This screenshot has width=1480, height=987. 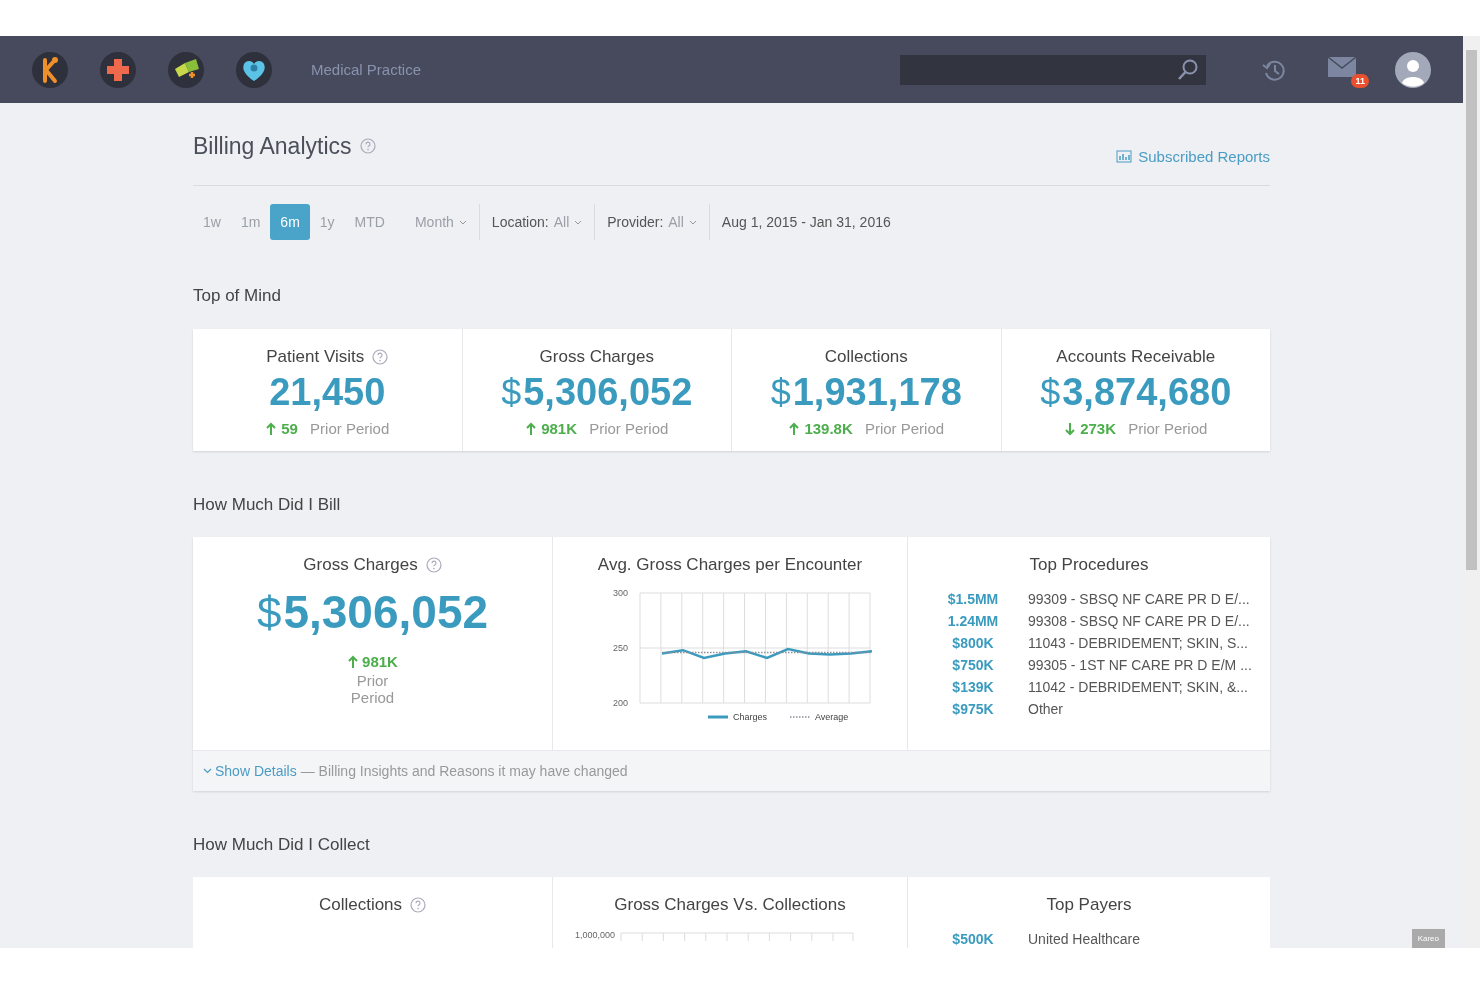 I want to click on procedure-name: Other, so click(x=1046, y=709).